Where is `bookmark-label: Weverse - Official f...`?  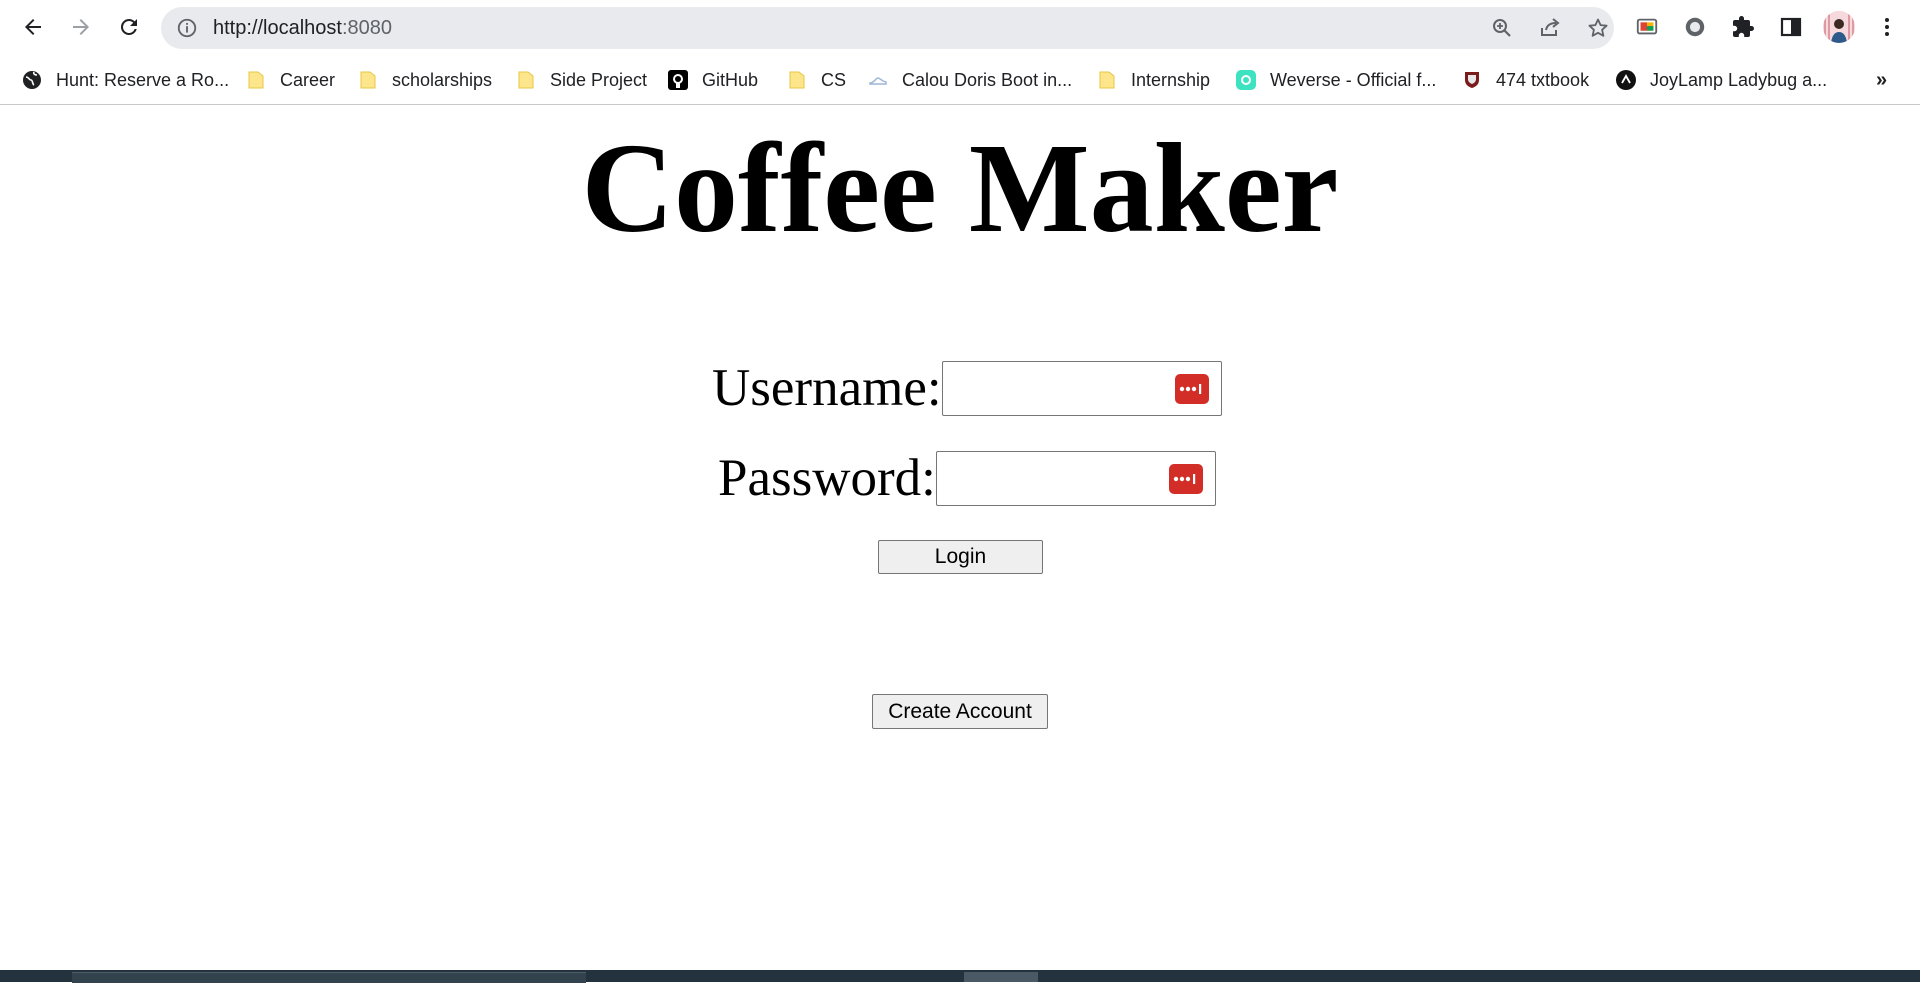
bookmark-label: Weverse - Official f... is located at coordinates (1353, 79).